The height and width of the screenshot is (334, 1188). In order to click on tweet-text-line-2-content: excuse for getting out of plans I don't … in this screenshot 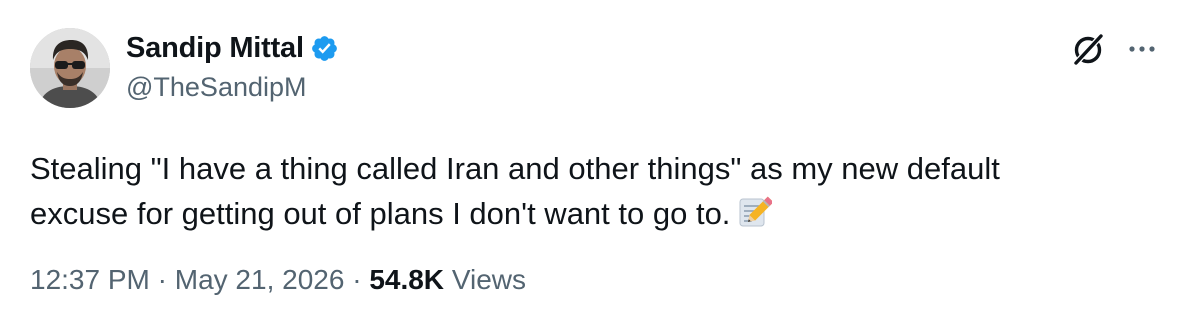, I will do `click(380, 213)`.